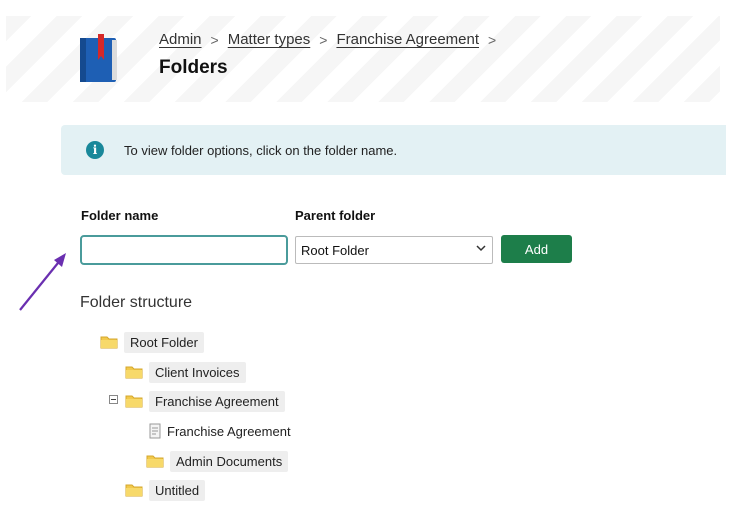 The height and width of the screenshot is (520, 744). Describe the element at coordinates (536, 249) in the screenshot. I see `add-button: Add` at that location.